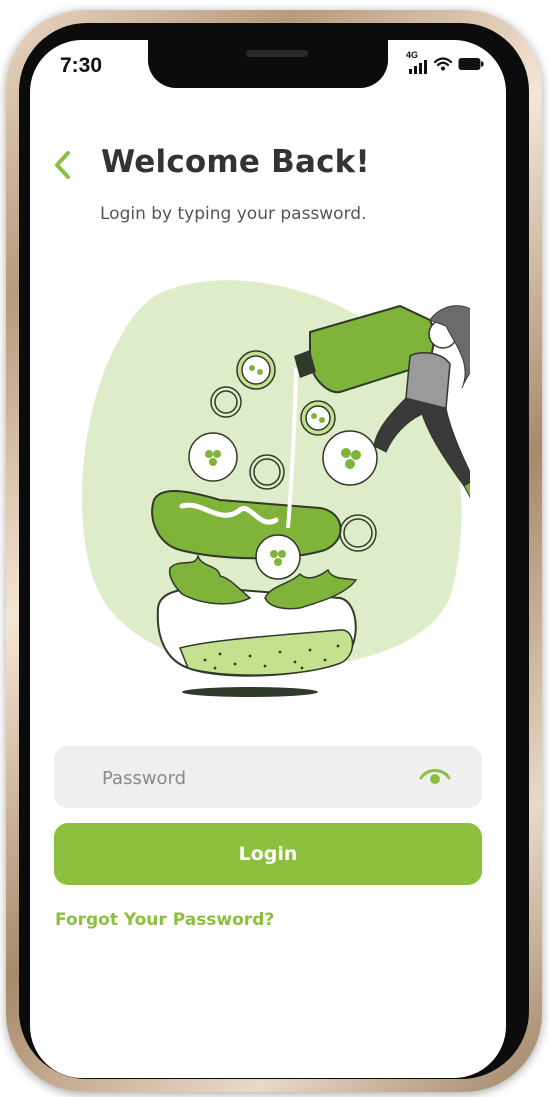 Image resolution: width=549 pixels, height=1097 pixels. Describe the element at coordinates (81, 65) in the screenshot. I see `status-time: 7:30` at that location.